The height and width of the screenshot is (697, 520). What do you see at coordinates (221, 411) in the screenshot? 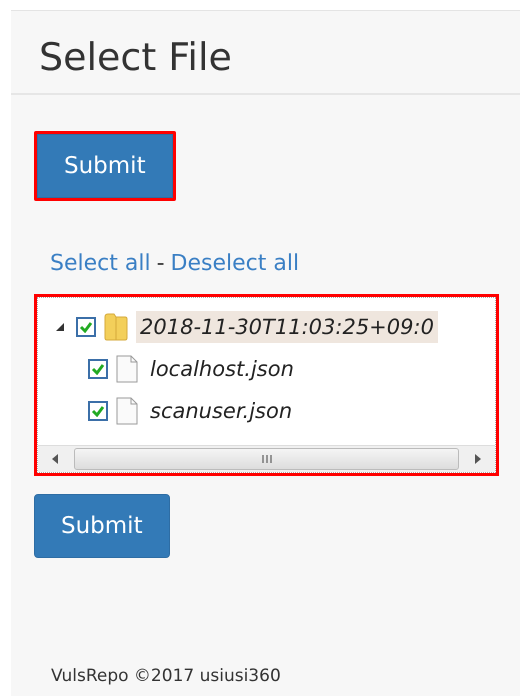
I see `file-label: scanuser.json` at bounding box center [221, 411].